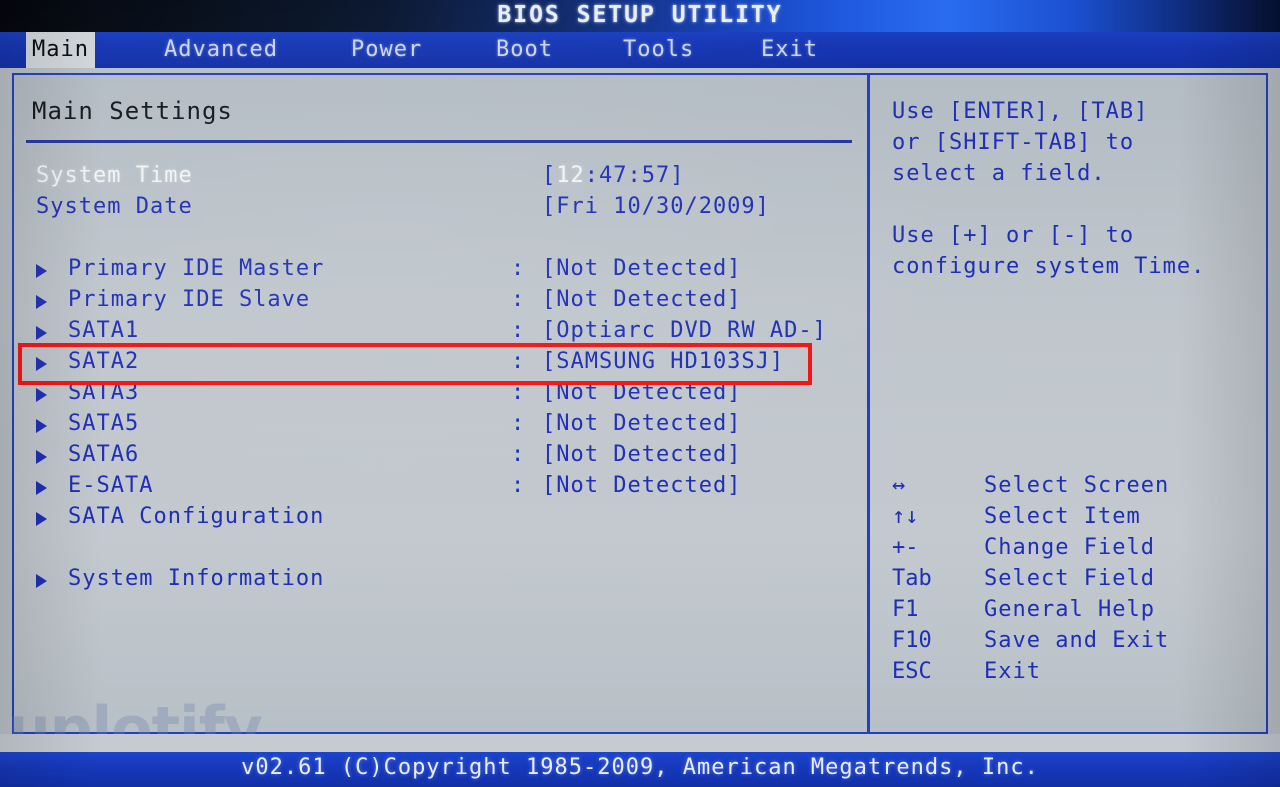 The image size is (1280, 787). I want to click on key-hint-label: Select Screen, so click(1077, 485).